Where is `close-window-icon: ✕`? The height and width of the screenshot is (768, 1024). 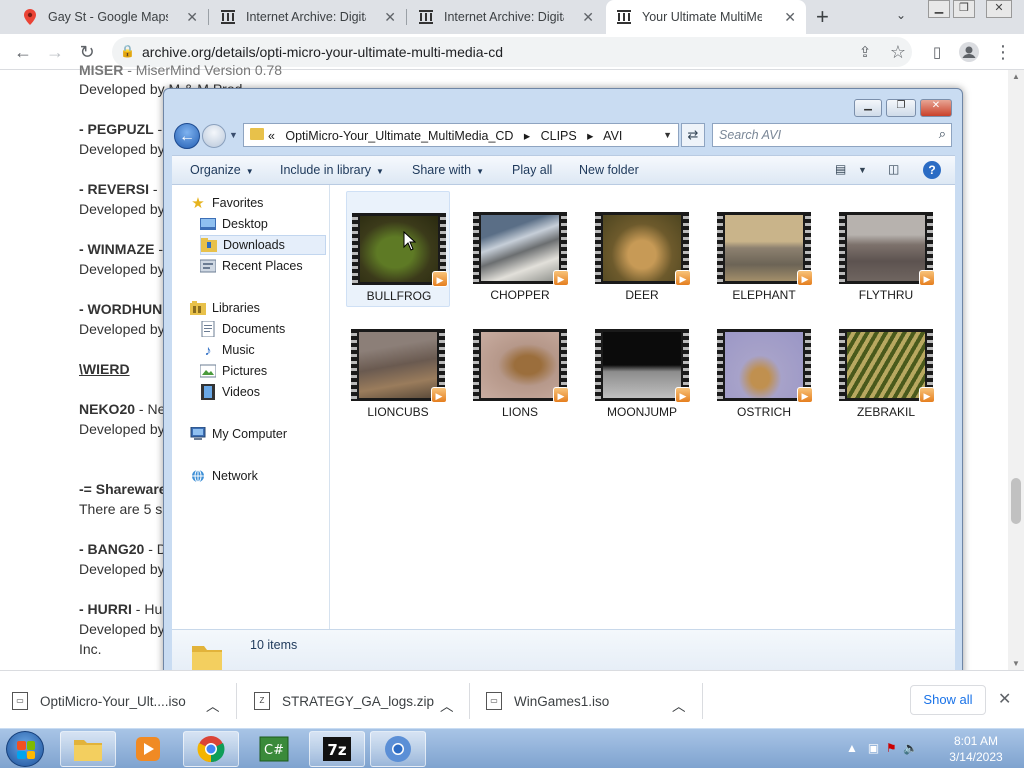 close-window-icon: ✕ is located at coordinates (999, 9).